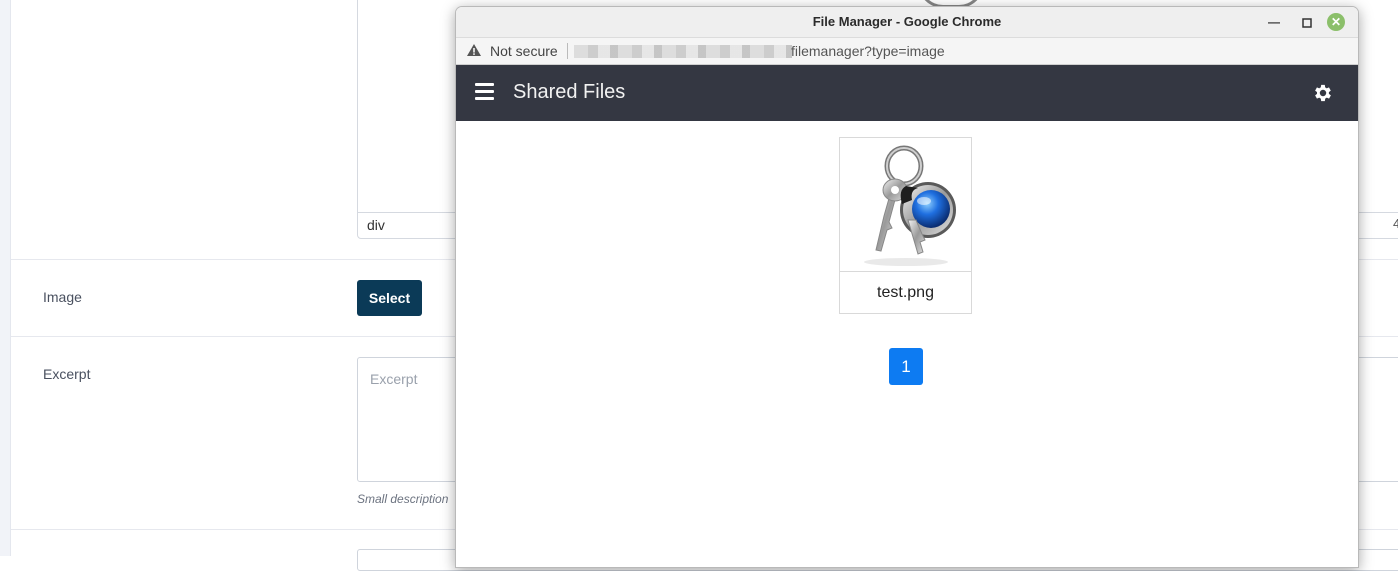 The height and width of the screenshot is (571, 1398). I want to click on close-icon: ✕, so click(1336, 22).